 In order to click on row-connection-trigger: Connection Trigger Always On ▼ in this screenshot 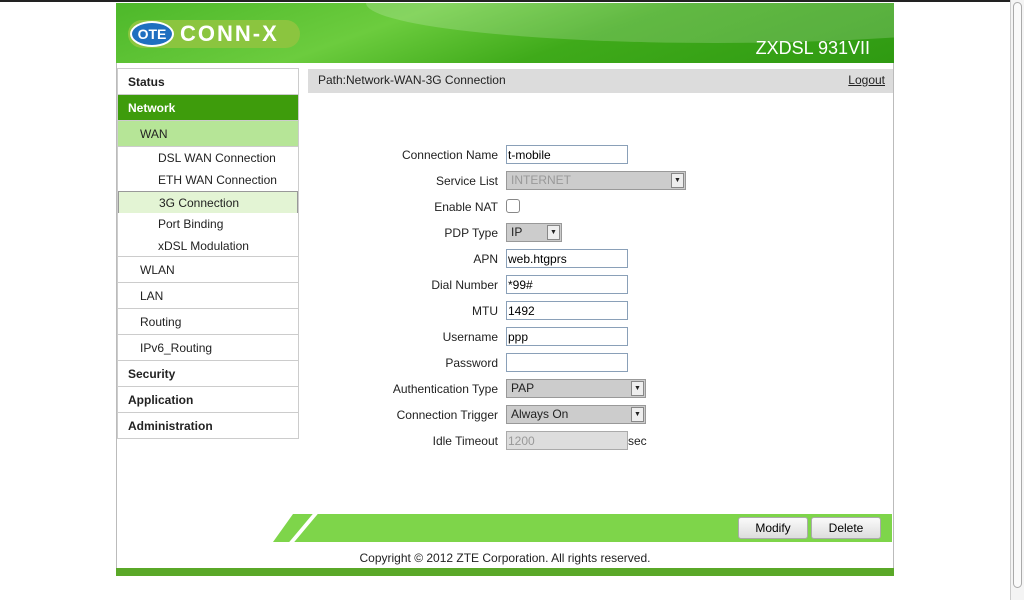, I will do `click(558, 415)`.